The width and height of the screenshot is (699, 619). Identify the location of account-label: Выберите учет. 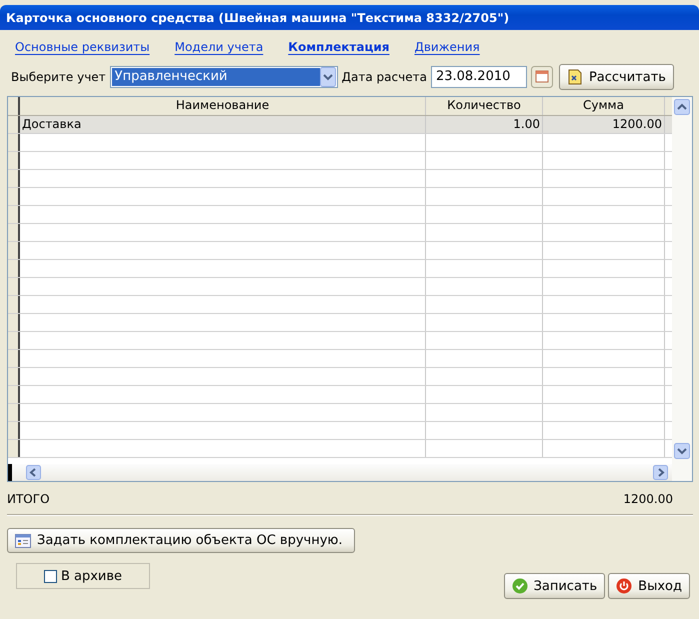
(58, 77).